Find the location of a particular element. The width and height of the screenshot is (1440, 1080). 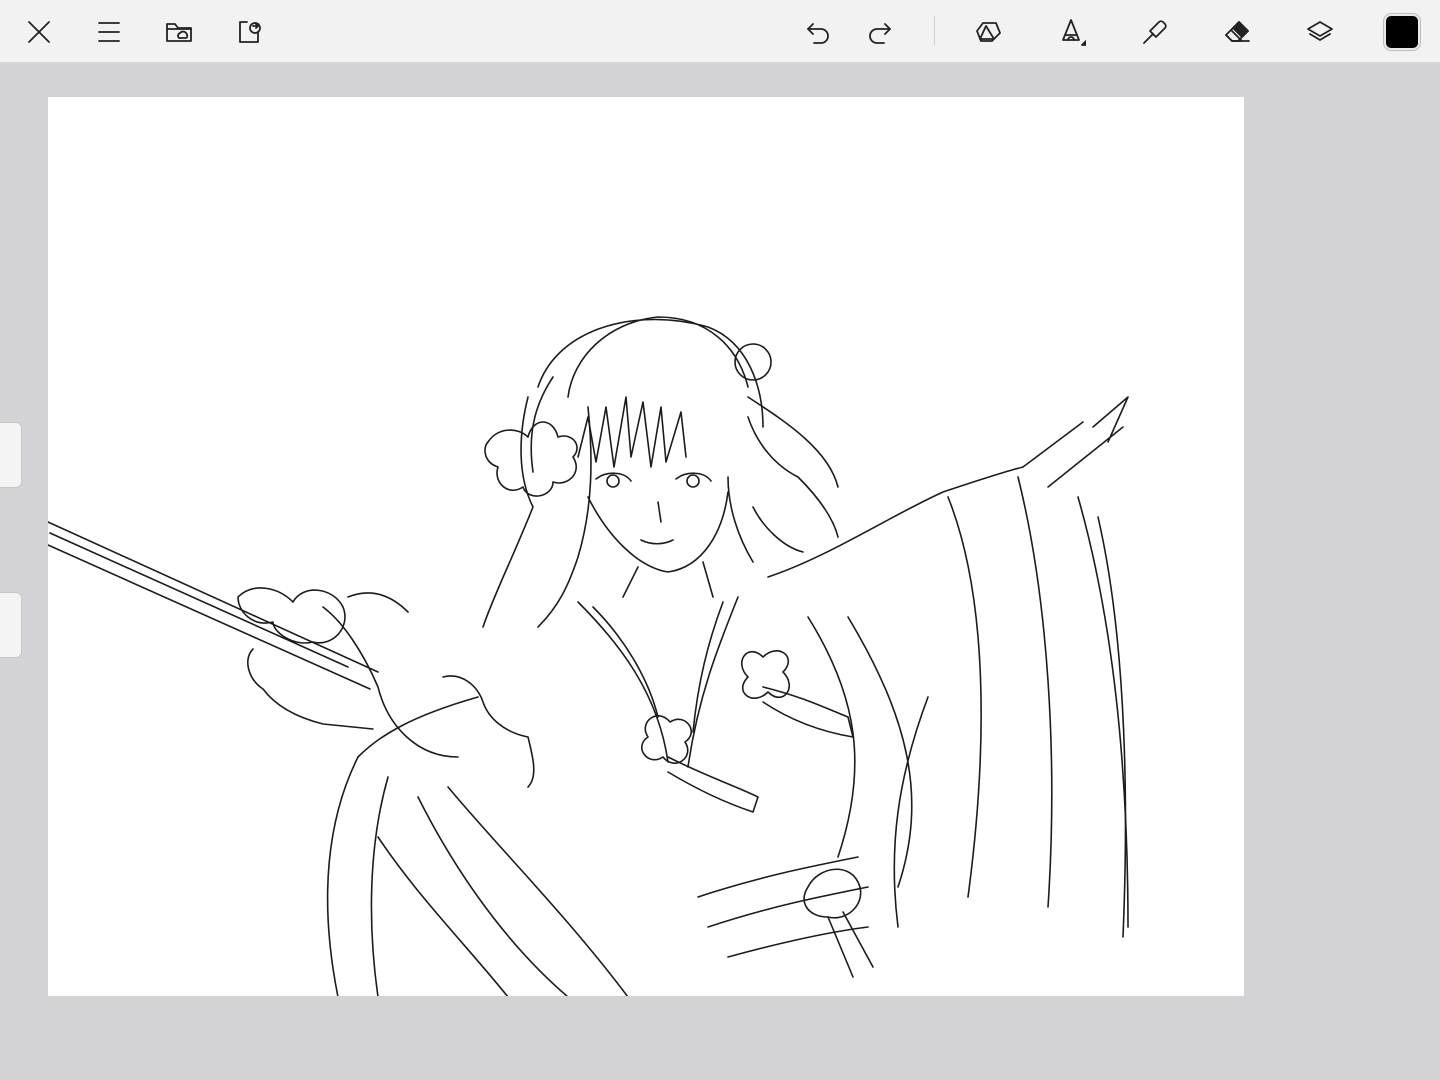

menu-icon is located at coordinates (109, 32).